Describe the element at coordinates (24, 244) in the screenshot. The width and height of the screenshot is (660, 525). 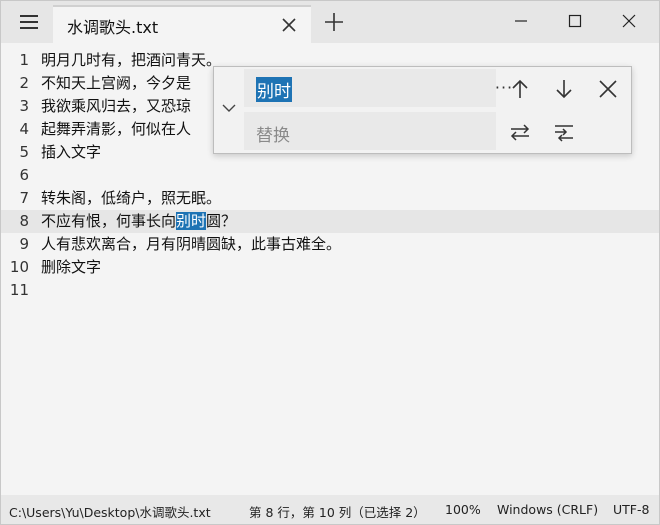
I see `line-number: 9` at that location.